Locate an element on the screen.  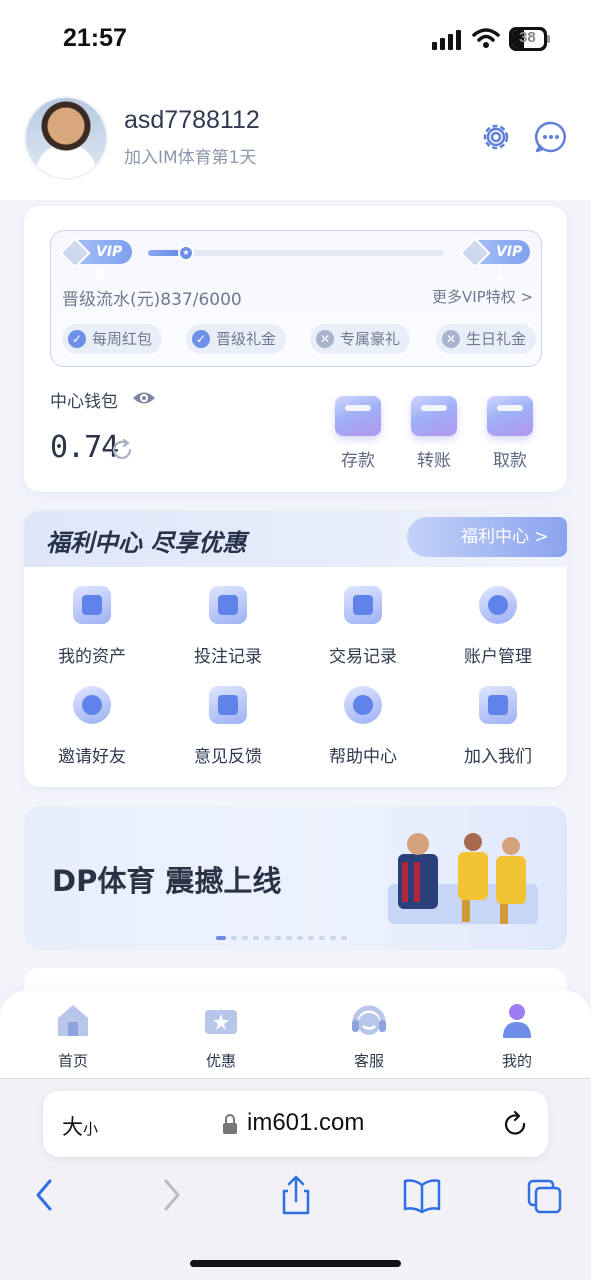
grid-item-label: 交易记录 is located at coordinates (363, 657).